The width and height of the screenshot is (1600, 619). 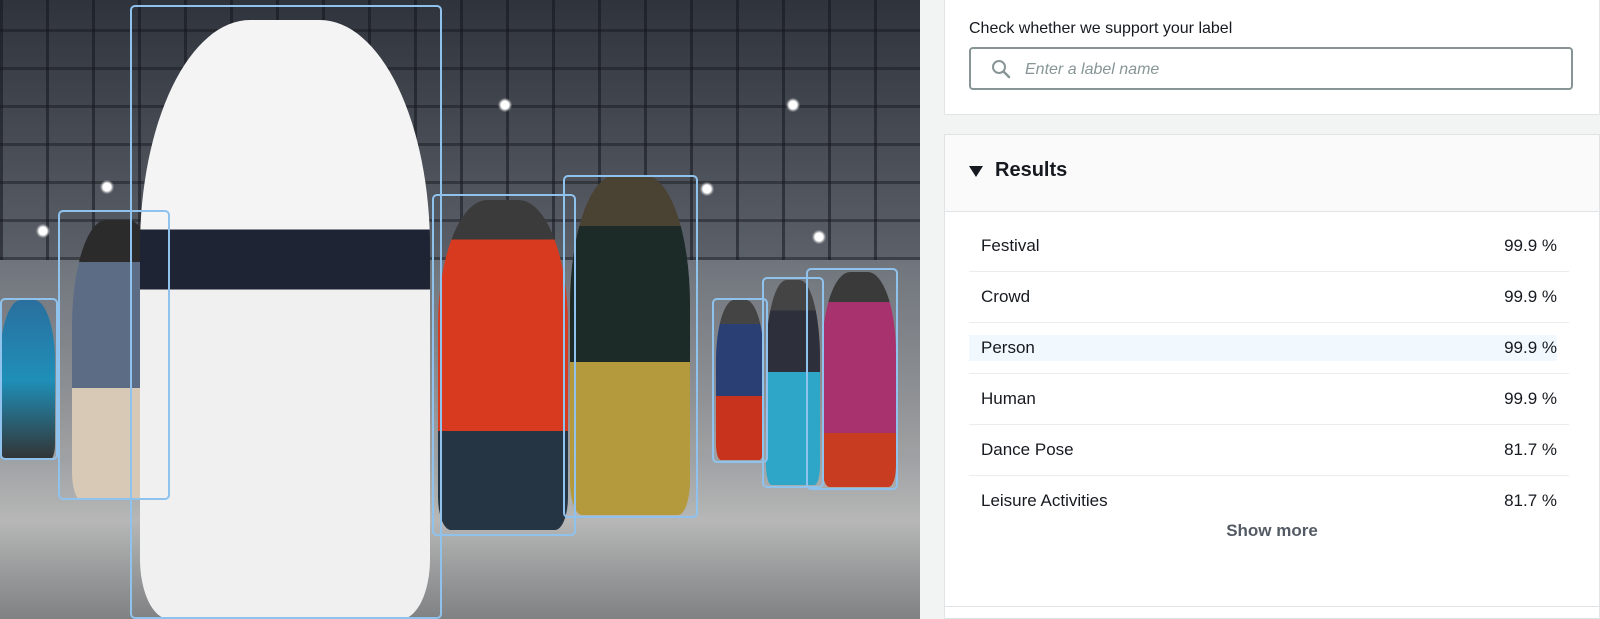 I want to click on result-label: Person, so click(x=1008, y=347).